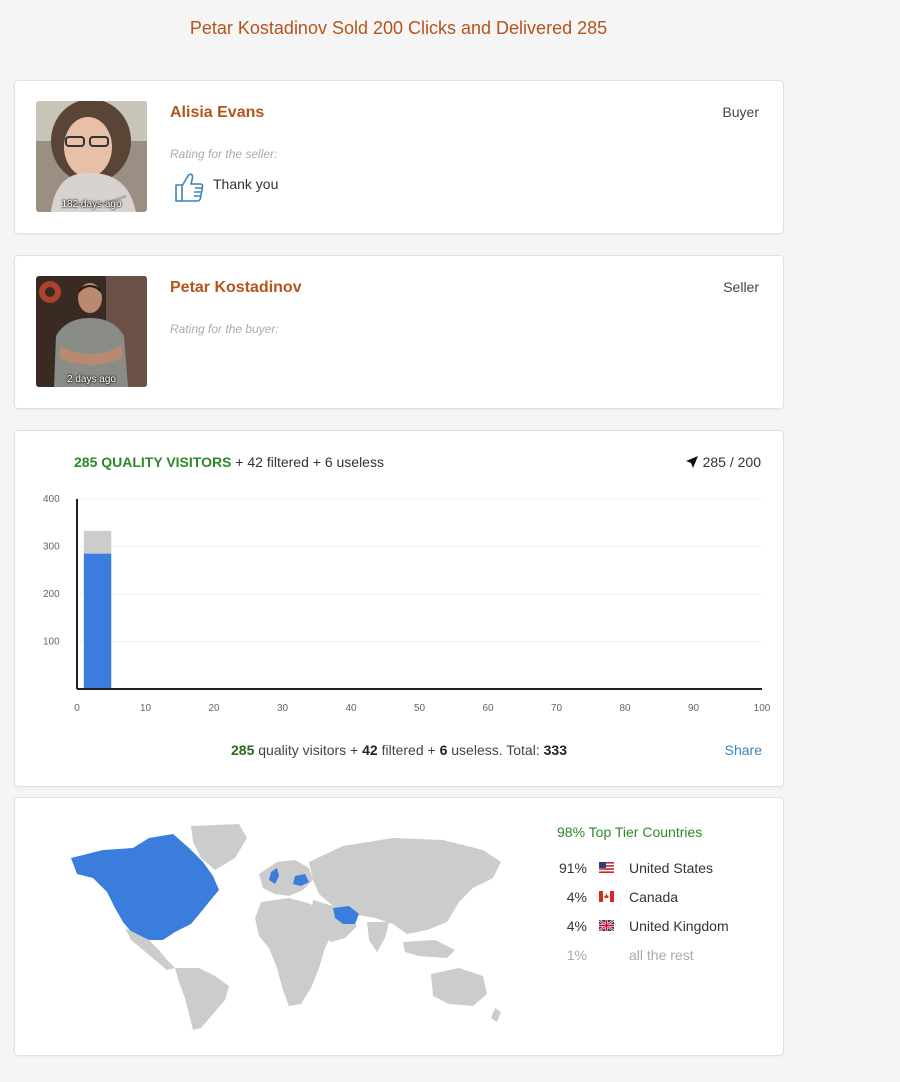 The width and height of the screenshot is (900, 1082). What do you see at coordinates (91, 156) in the screenshot?
I see `buyer-avatar: 182 days ago` at bounding box center [91, 156].